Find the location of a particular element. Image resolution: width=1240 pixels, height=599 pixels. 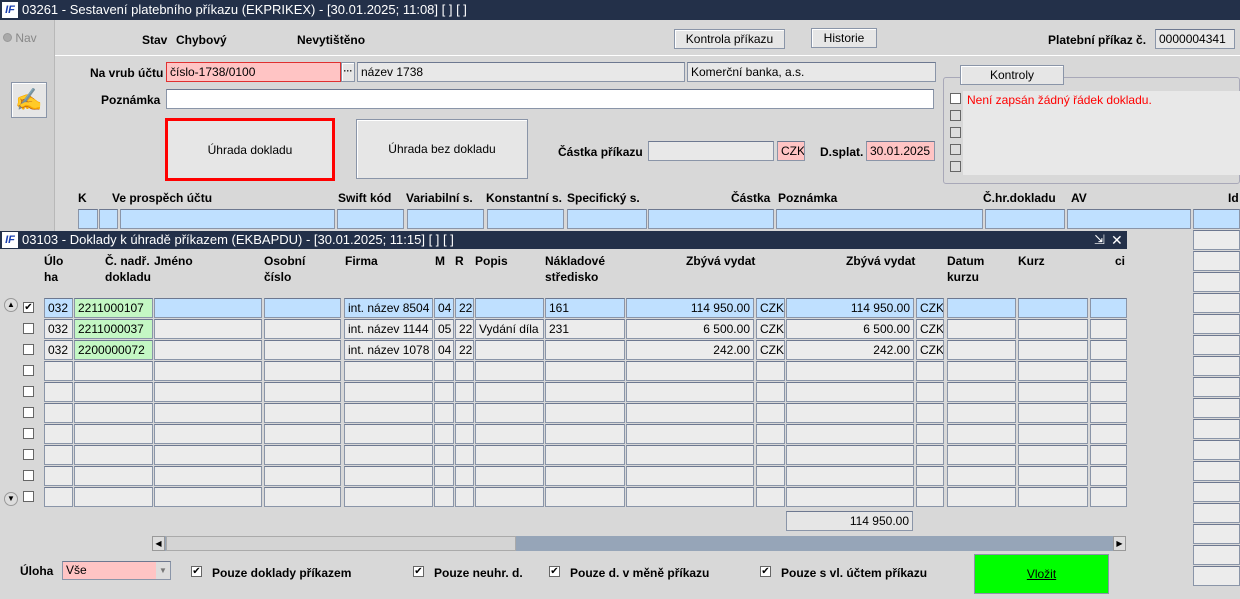

cell-m: 05 is located at coordinates (444, 329).